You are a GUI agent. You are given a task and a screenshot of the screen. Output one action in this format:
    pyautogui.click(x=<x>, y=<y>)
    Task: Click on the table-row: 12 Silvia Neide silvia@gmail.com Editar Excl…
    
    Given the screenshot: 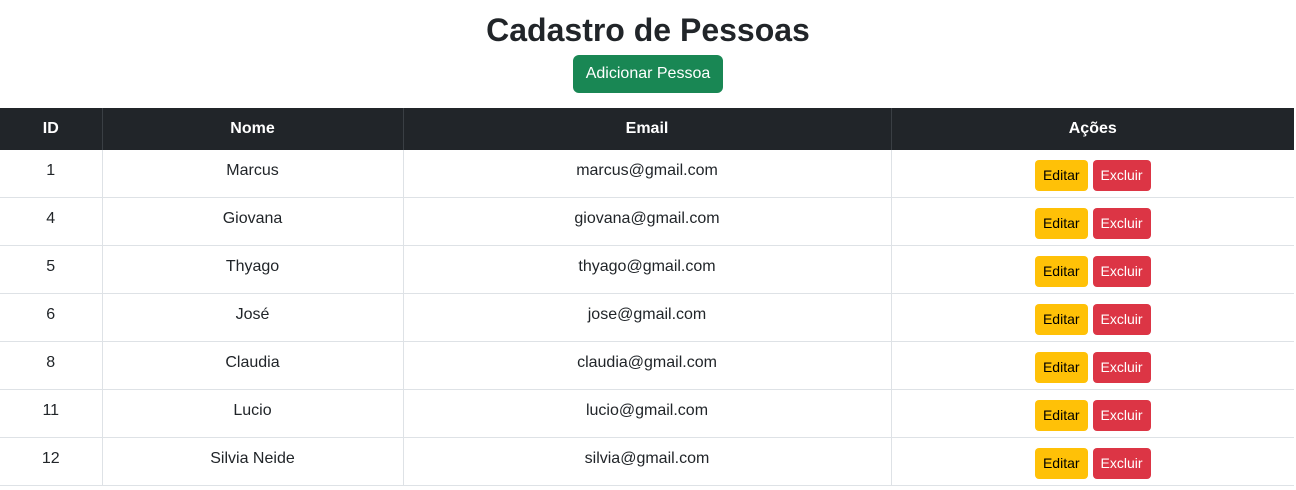 What is the action you would take?
    pyautogui.click(x=647, y=461)
    